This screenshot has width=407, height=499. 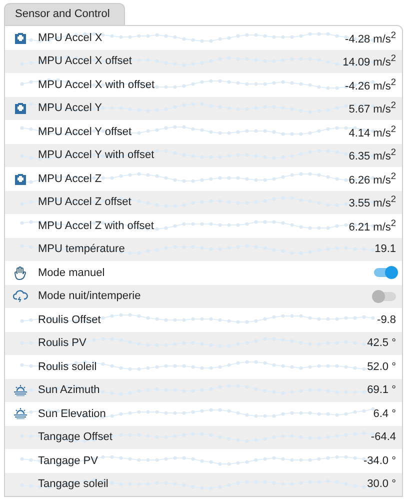 I want to click on entity-label: MPU Accel Y with offset, so click(x=96, y=155).